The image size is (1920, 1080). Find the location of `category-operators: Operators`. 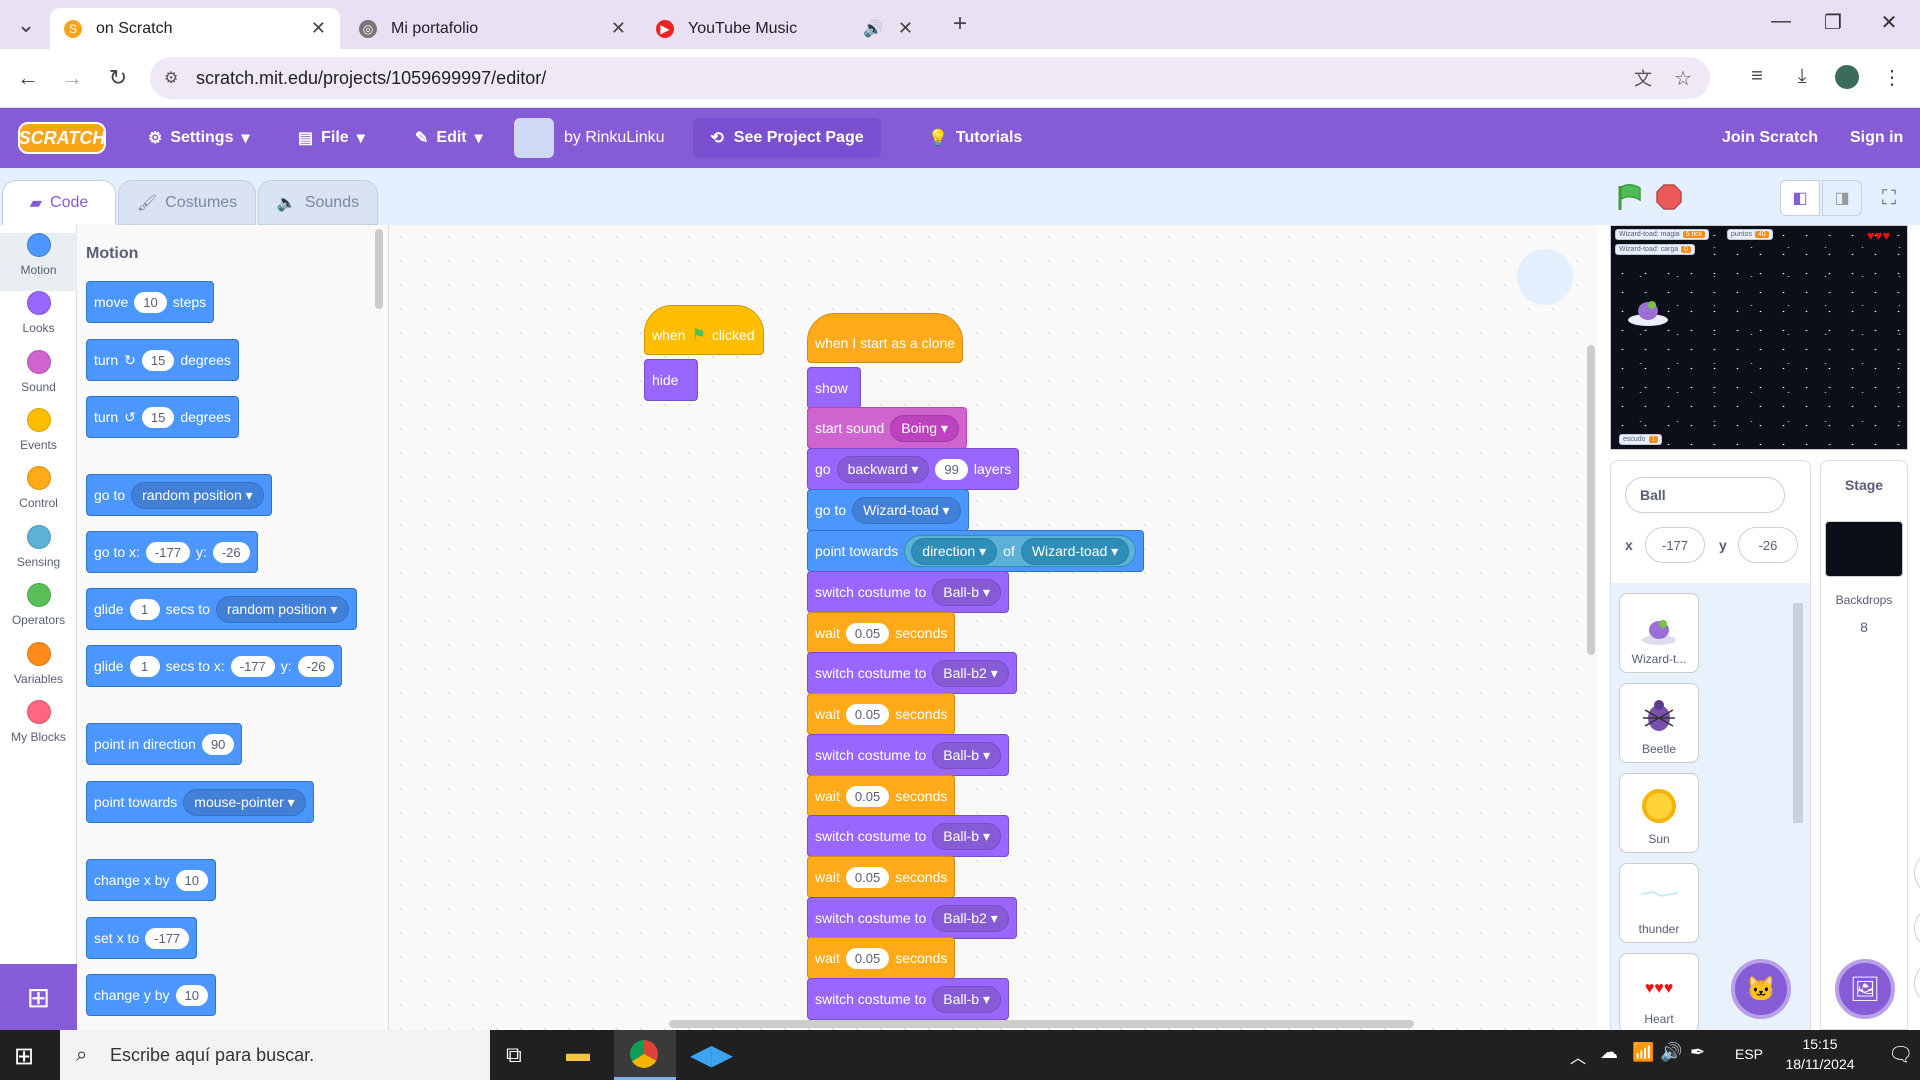

category-operators: Operators is located at coordinates (38, 612).